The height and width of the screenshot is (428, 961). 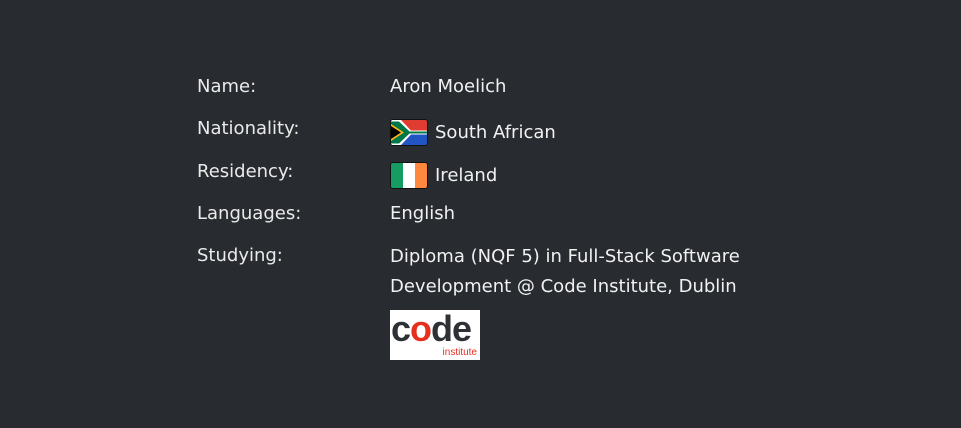 I want to click on studying-line-2: Development @ Code Institute, Dublin, so click(x=563, y=286).